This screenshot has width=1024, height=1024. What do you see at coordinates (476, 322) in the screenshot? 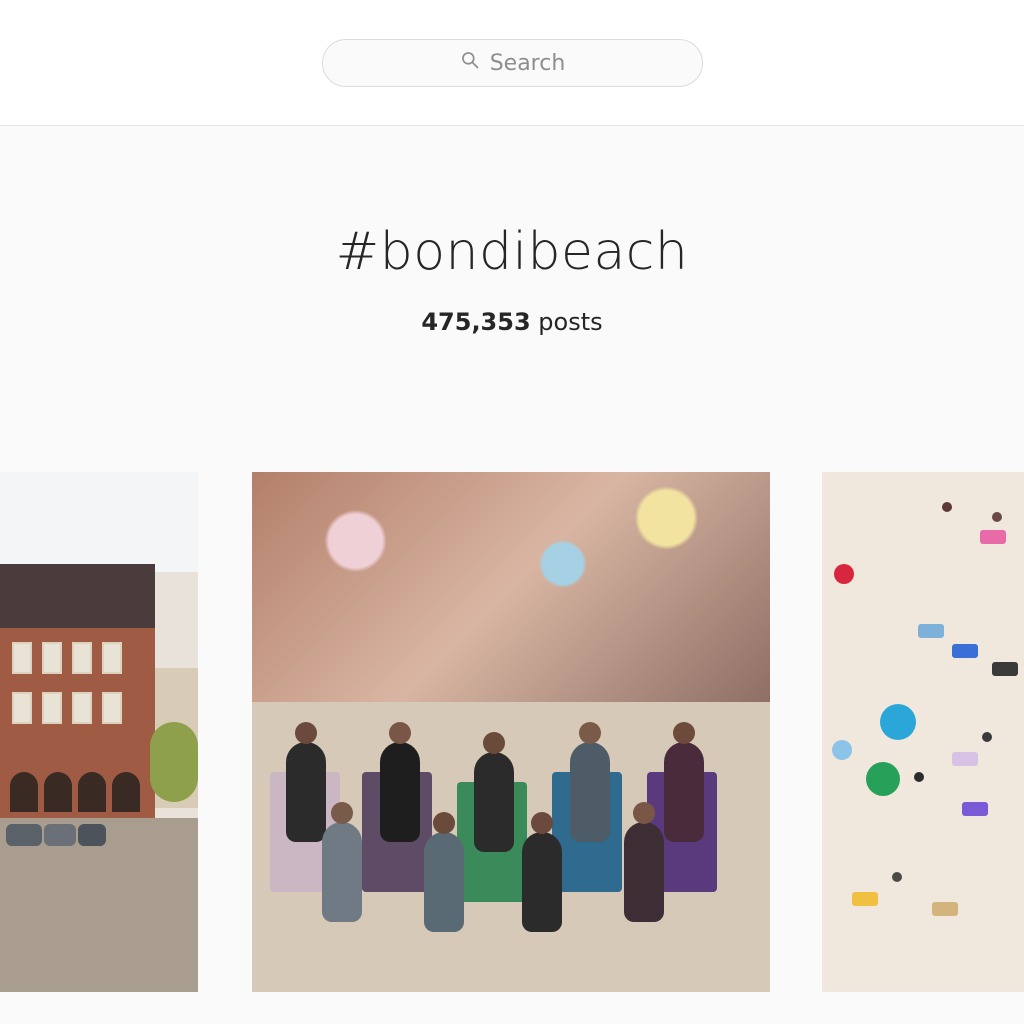
I see `posts-count-number: 475,353` at bounding box center [476, 322].